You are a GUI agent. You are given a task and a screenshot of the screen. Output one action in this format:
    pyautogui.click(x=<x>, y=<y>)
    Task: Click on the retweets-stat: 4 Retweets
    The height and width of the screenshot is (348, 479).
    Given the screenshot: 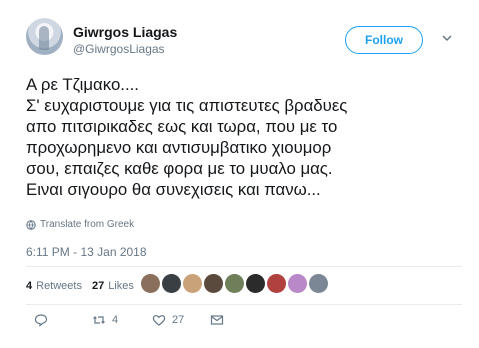 What is the action you would take?
    pyautogui.click(x=54, y=286)
    